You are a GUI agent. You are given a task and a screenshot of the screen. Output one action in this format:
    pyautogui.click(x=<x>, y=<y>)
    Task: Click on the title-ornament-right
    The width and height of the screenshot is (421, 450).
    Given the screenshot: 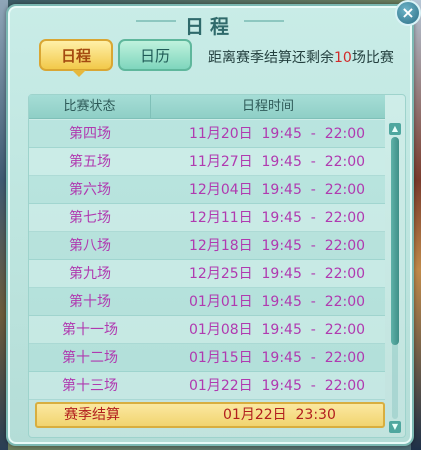 What is the action you would take?
    pyautogui.click(x=264, y=21)
    